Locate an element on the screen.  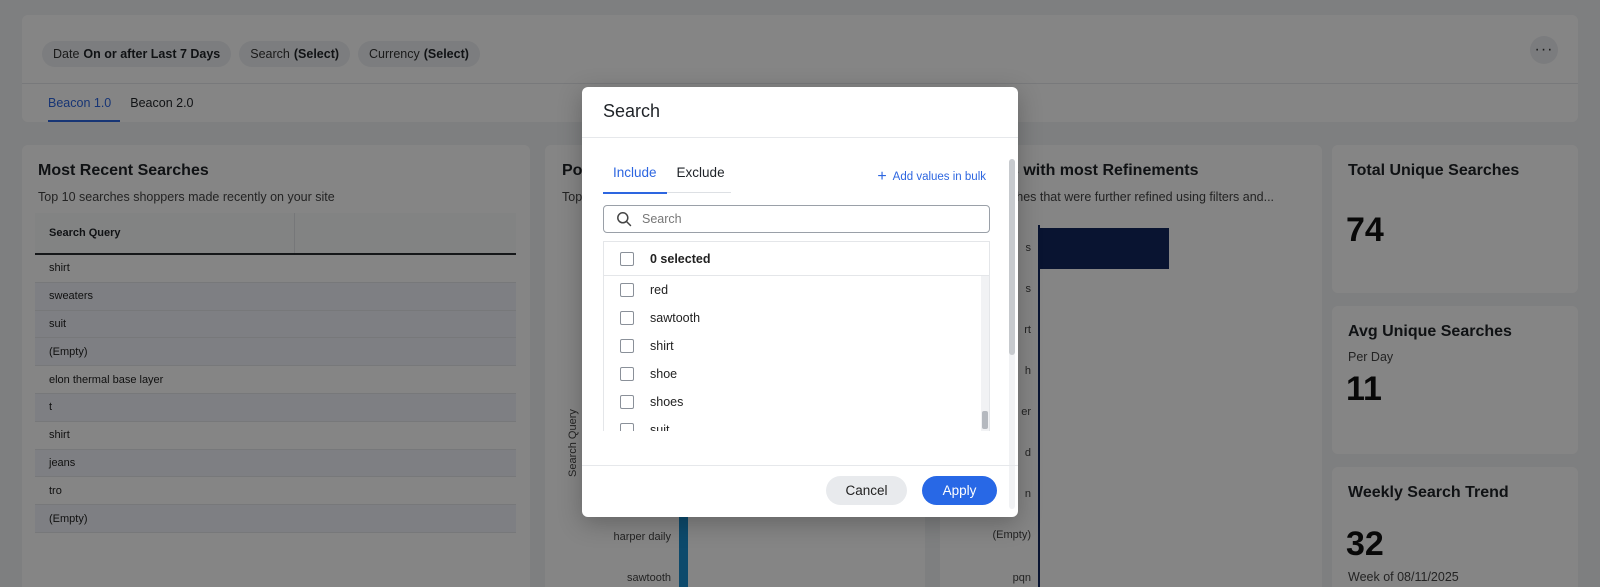
include-exclude-tabs: Include Exclude is located at coordinates (667, 179).